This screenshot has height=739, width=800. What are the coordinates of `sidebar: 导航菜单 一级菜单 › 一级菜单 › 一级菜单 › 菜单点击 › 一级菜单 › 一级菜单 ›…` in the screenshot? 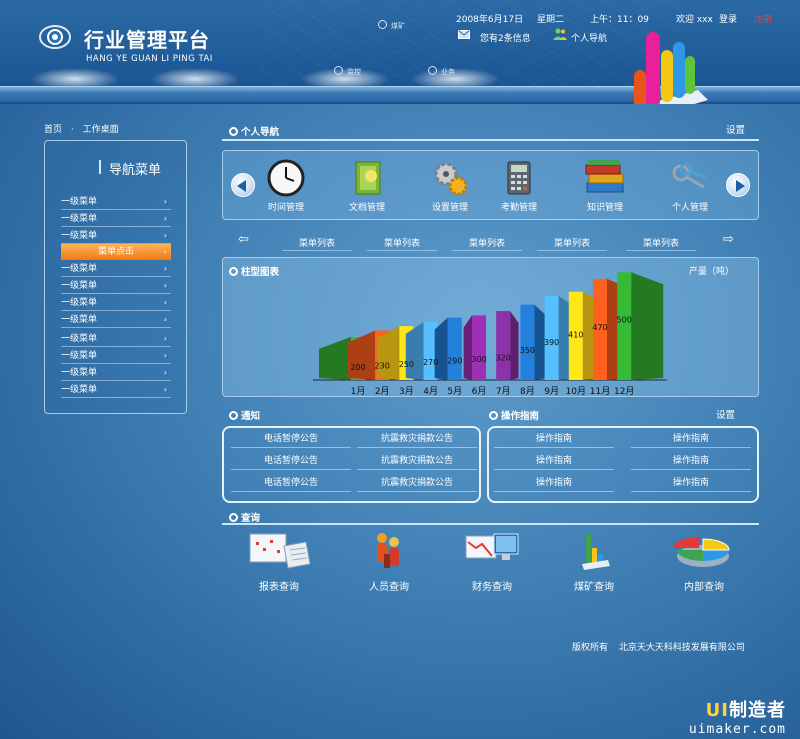 It's located at (115, 277).